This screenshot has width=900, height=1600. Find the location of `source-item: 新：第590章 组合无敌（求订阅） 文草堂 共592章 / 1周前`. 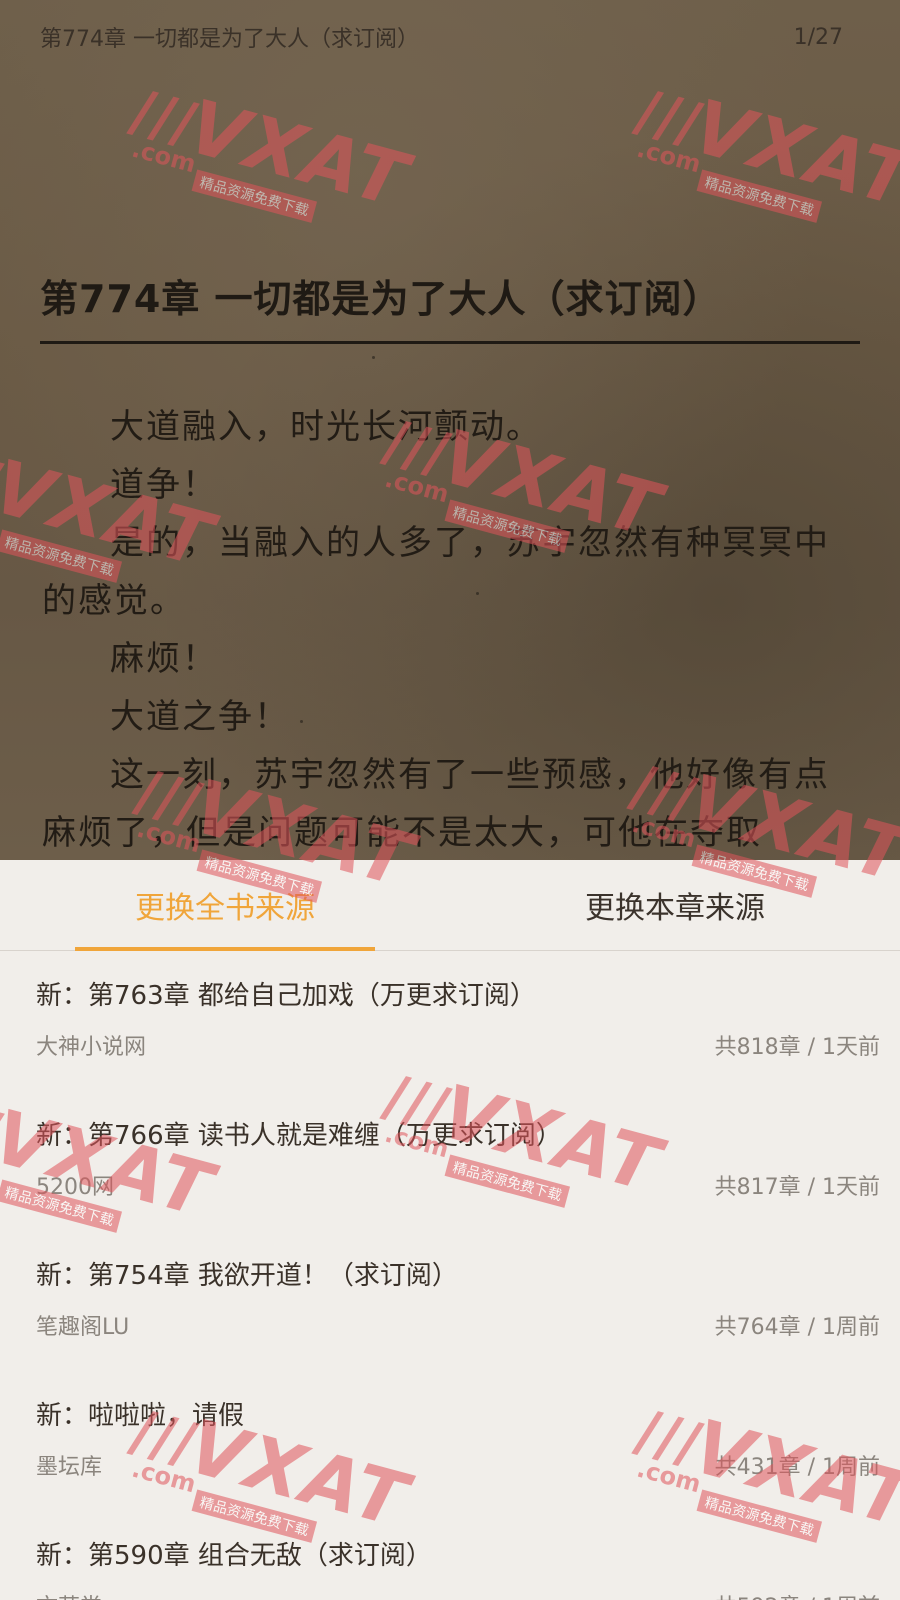

source-item: 新：第590章 组合无敌（求订阅） 文草堂 共592章 / 1周前 is located at coordinates (450, 1555).